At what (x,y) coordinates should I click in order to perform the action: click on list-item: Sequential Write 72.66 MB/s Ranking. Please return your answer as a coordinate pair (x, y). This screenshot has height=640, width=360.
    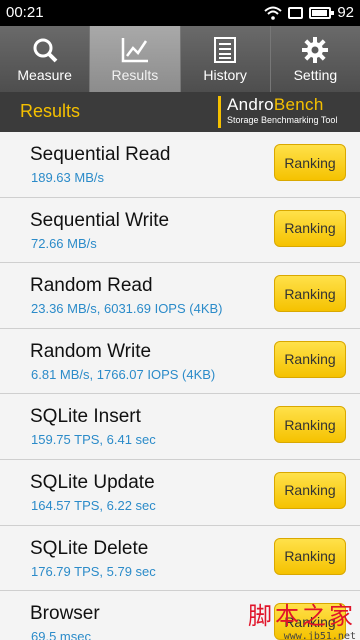
    Looking at the image, I should click on (180, 230).